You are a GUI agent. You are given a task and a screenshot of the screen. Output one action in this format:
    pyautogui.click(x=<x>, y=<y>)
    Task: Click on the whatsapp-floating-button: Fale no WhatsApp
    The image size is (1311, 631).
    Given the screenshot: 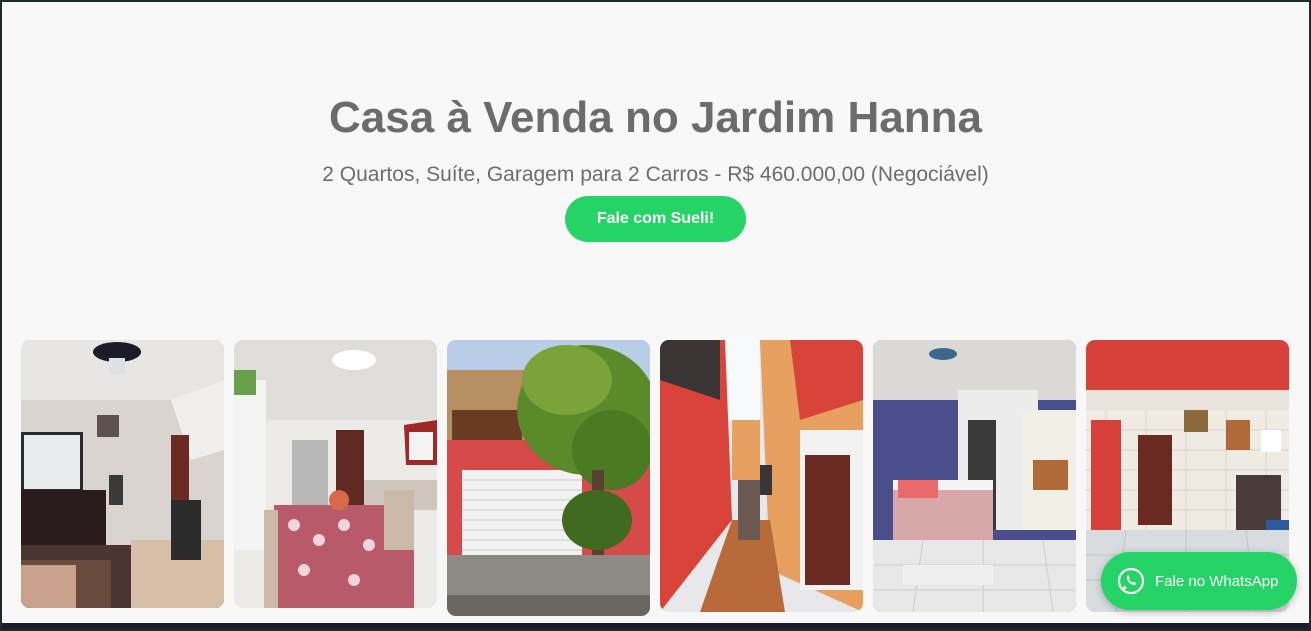 What is the action you would take?
    pyautogui.click(x=1199, y=581)
    